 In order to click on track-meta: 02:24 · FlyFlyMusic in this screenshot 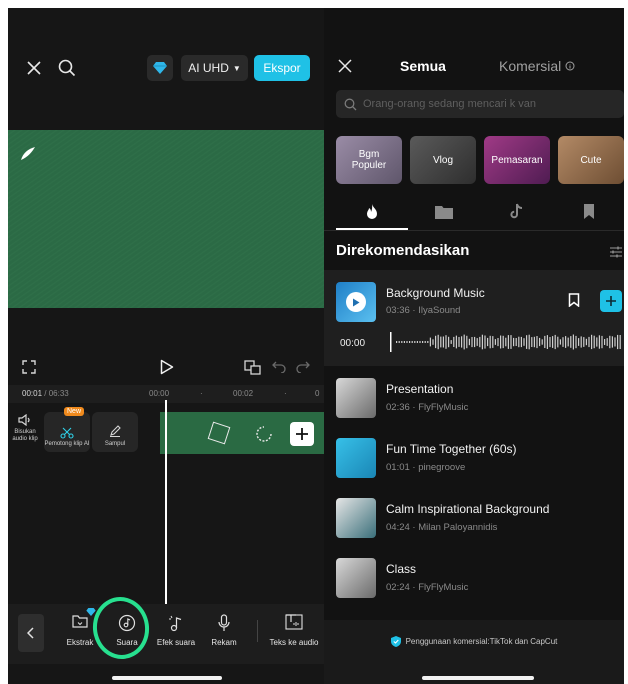, I will do `click(427, 587)`.